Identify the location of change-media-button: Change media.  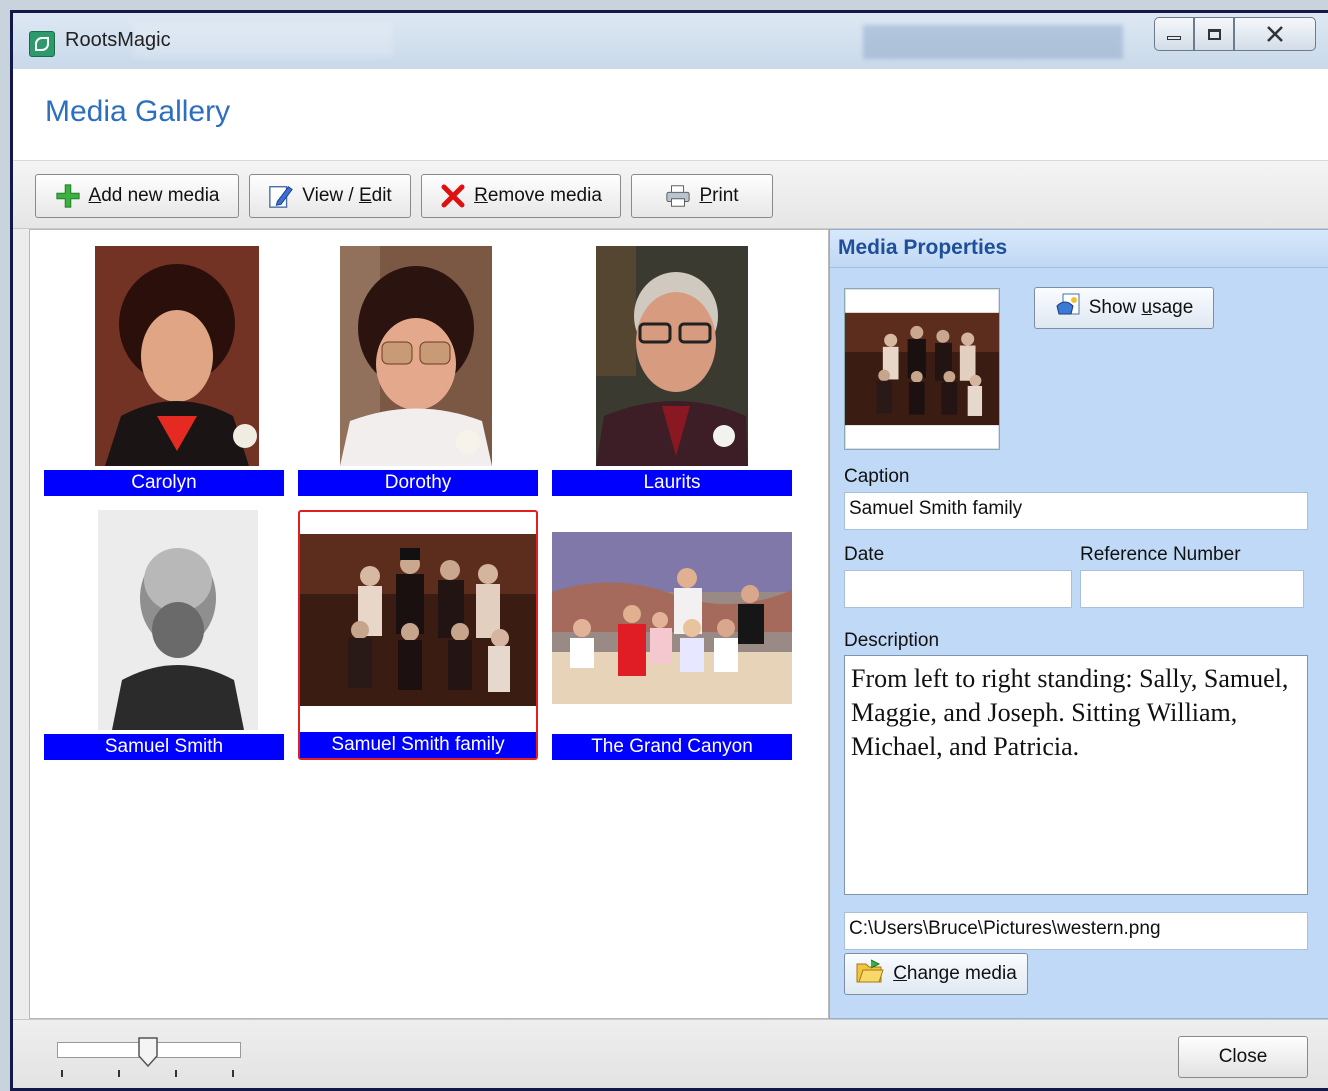
(936, 974).